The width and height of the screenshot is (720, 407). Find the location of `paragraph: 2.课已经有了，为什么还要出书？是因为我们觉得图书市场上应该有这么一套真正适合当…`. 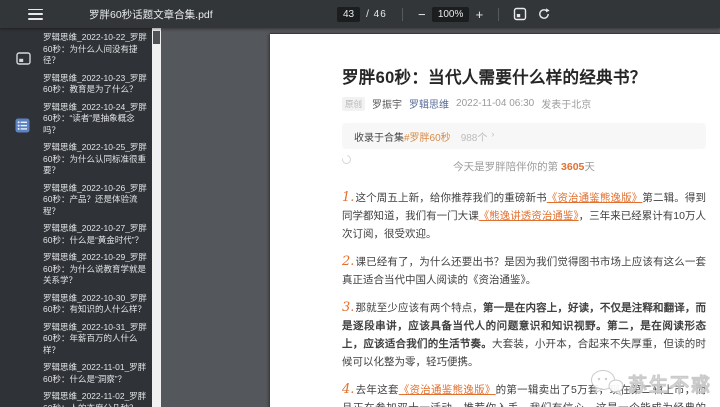

paragraph: 2.课已经有了，为什么还要出书？是因为我们觉得图书市场上应该有这么一套真正适合当… is located at coordinates (524, 271).